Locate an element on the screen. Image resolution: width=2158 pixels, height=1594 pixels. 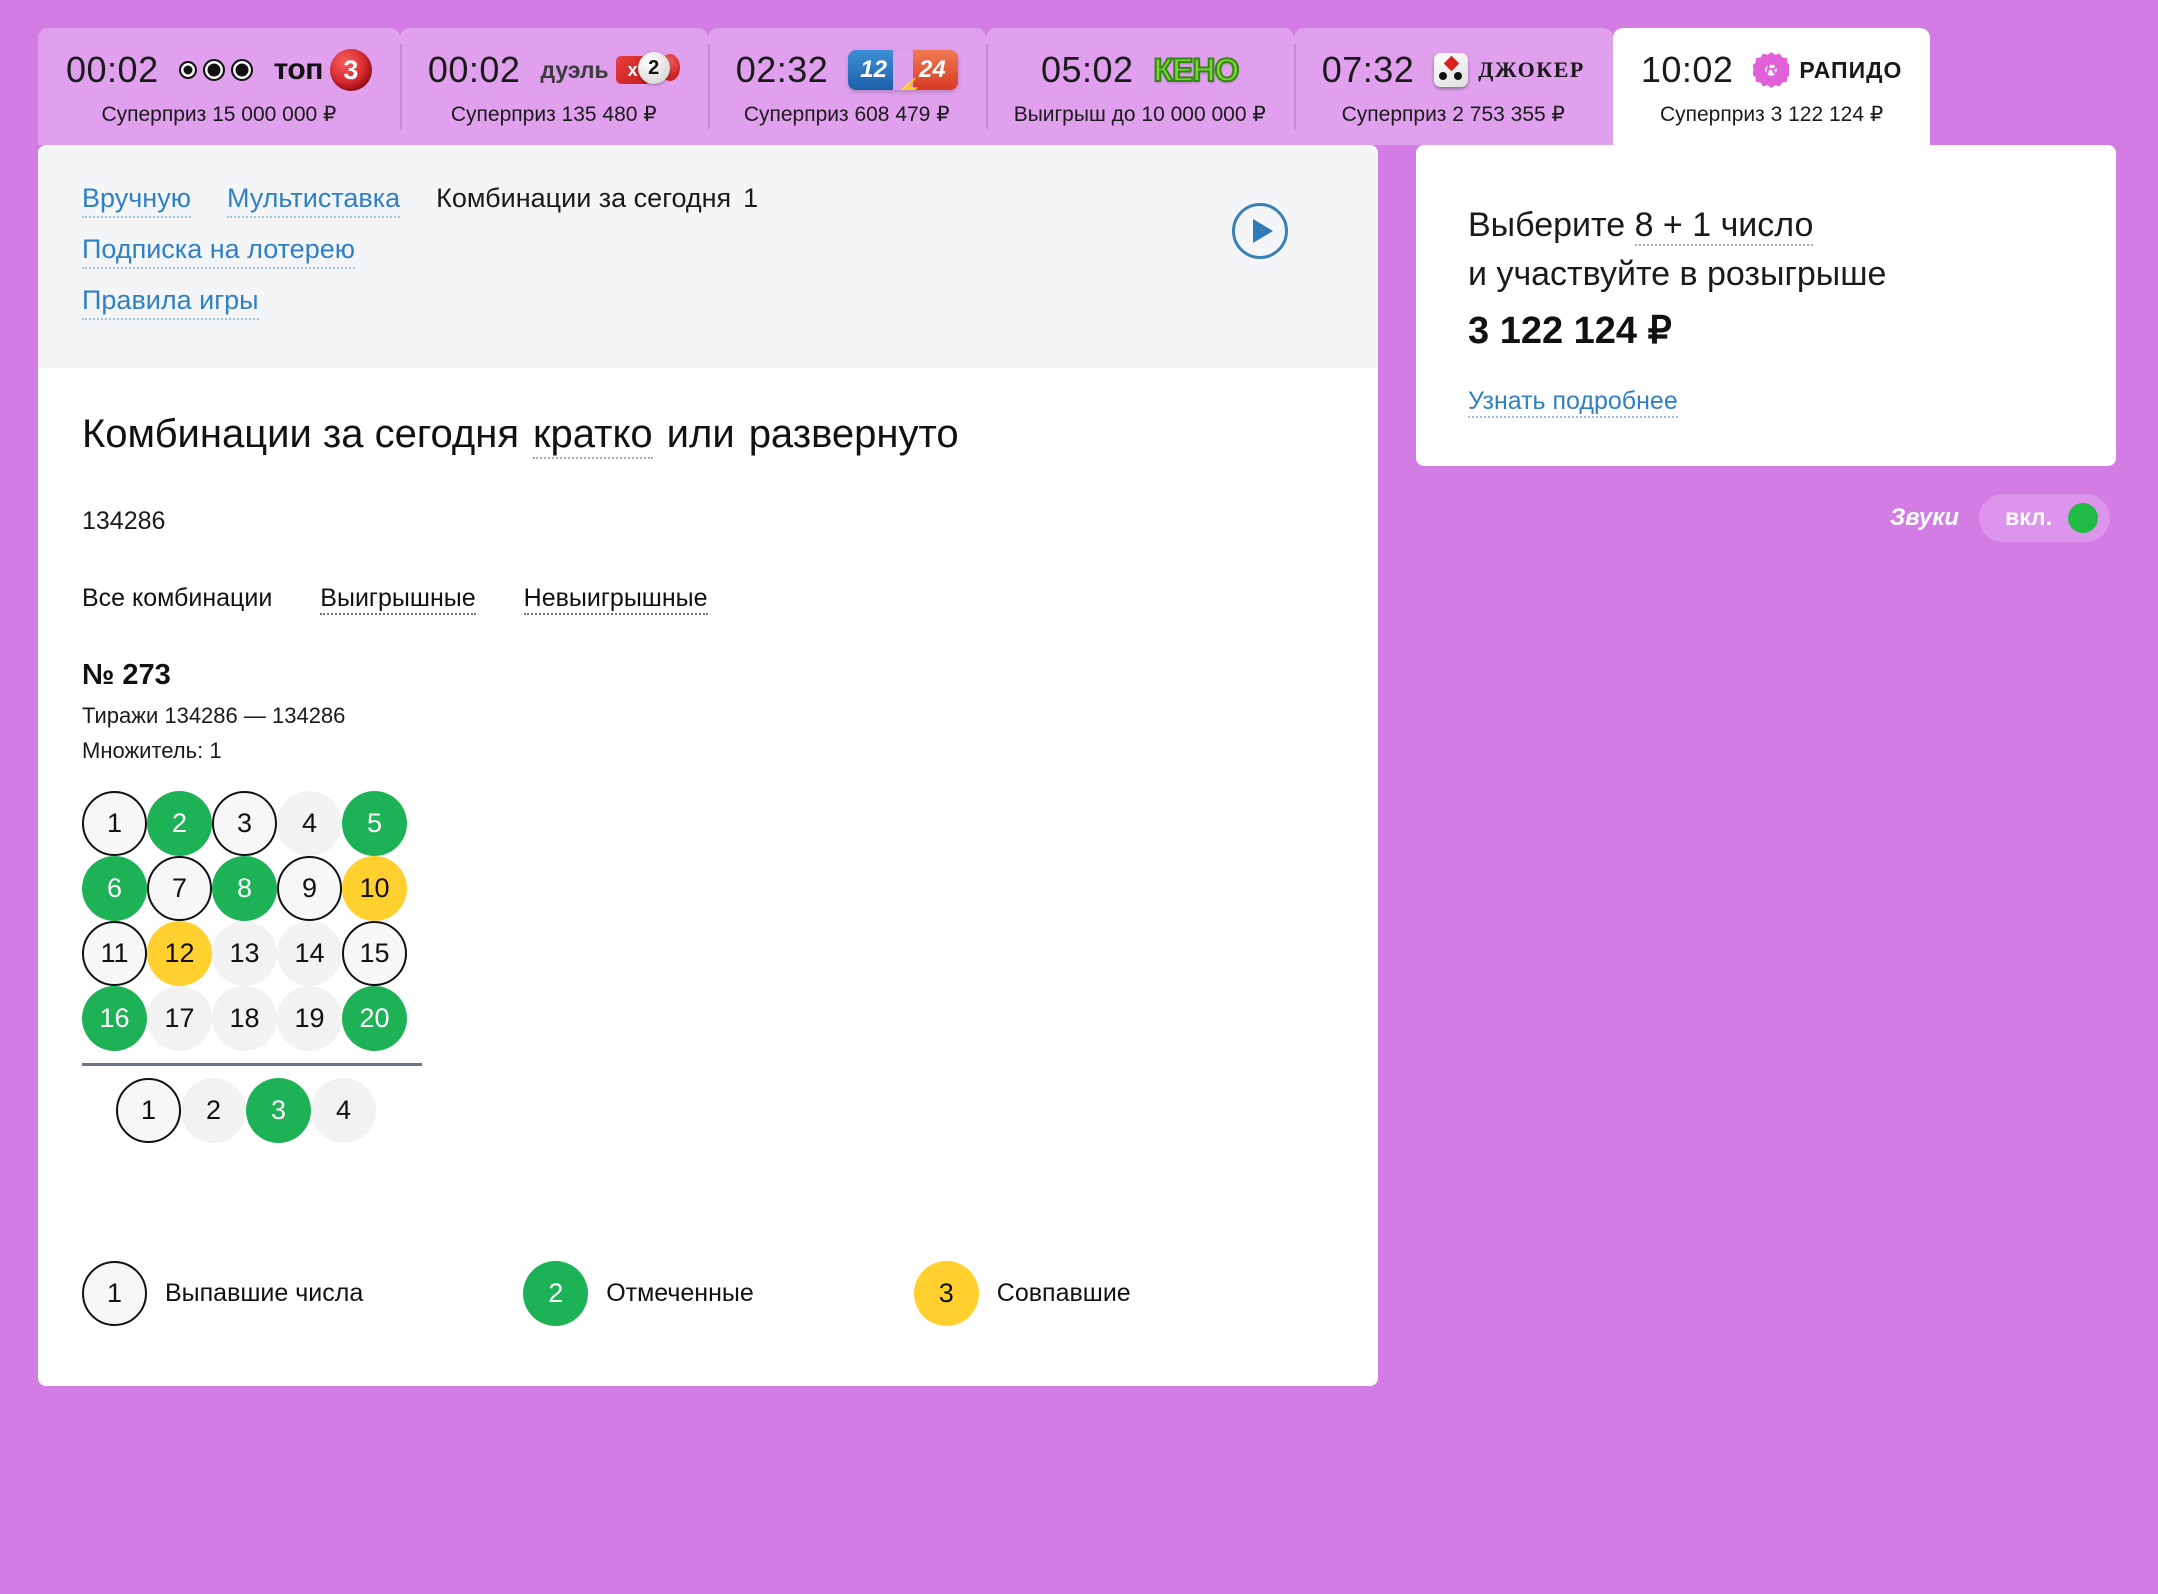
main-ball: 5 is located at coordinates (374, 823).